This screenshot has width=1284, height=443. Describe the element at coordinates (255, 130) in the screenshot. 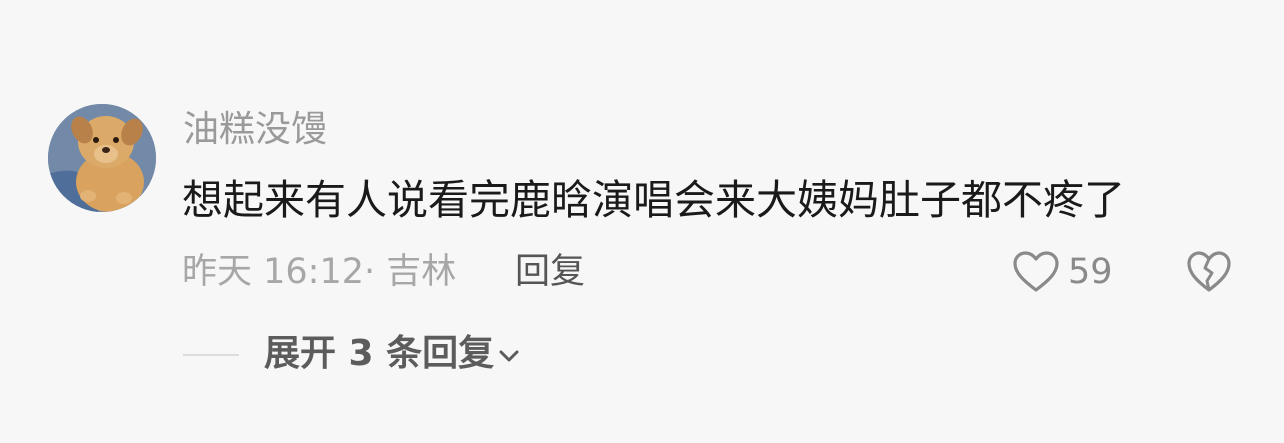

I see `comment-username: 油糕没馒` at that location.